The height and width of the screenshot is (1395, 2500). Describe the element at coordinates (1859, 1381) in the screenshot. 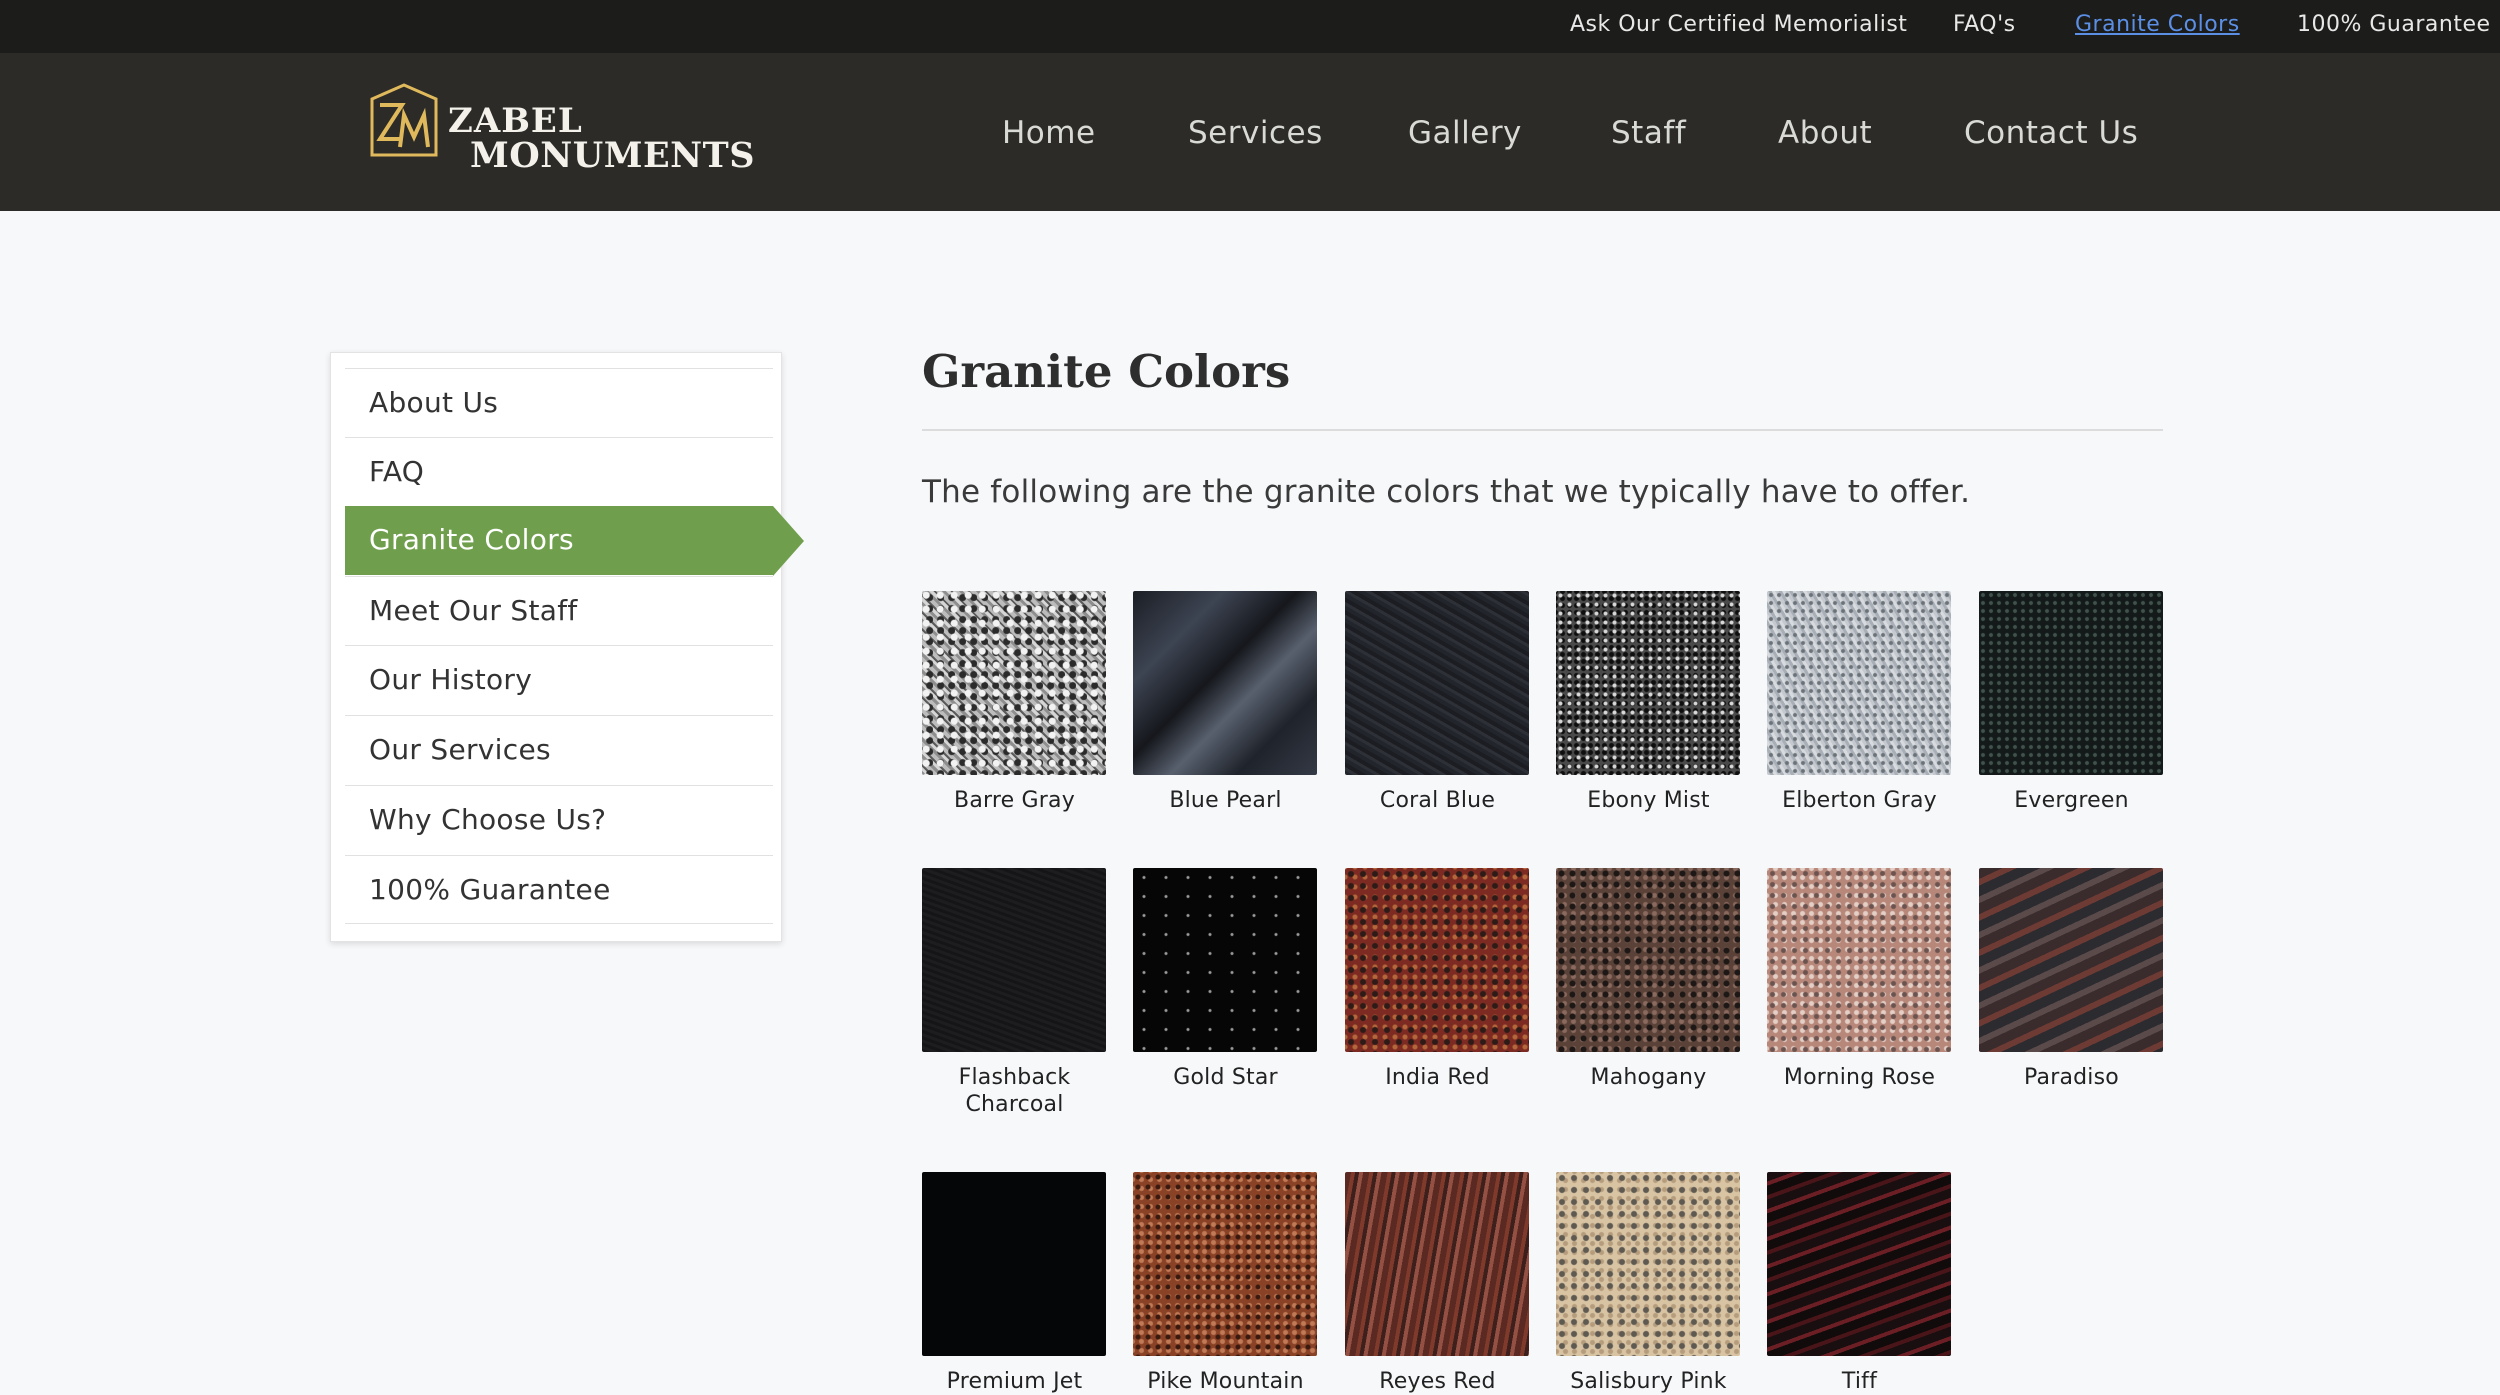

I see `swatch-label: Tiff` at that location.